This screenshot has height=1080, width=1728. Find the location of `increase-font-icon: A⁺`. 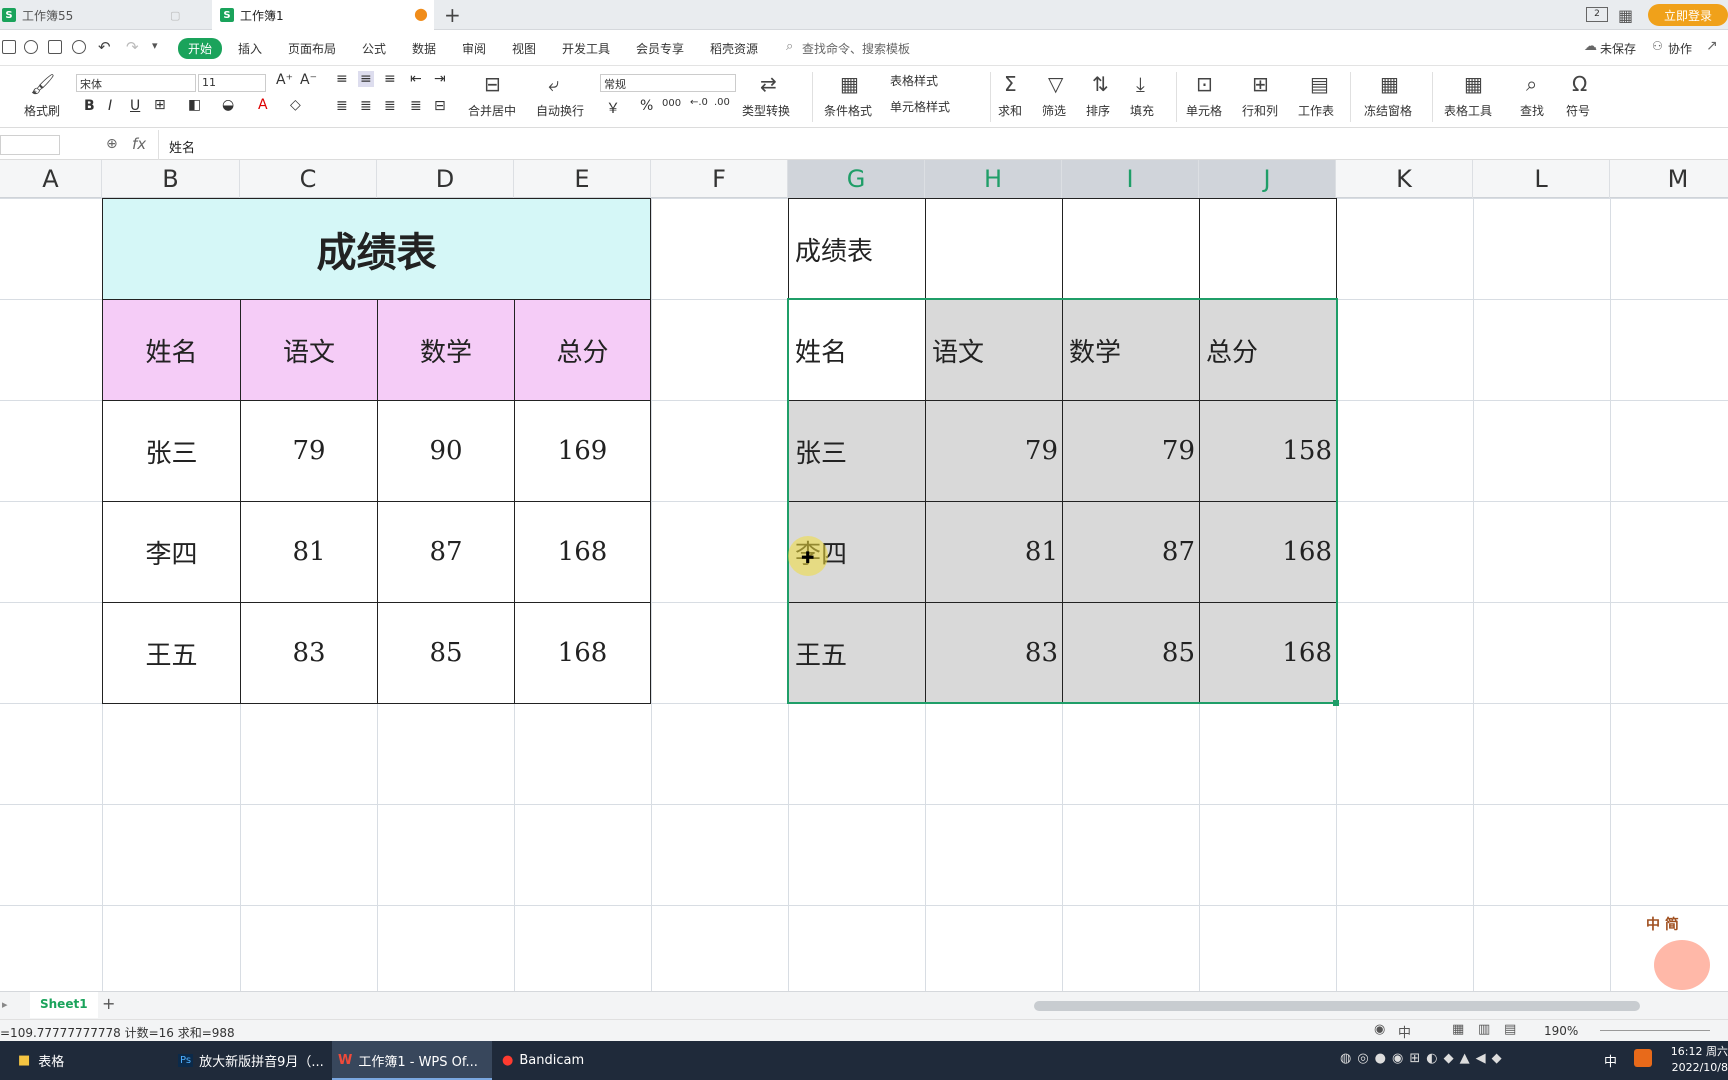

increase-font-icon: A⁺ is located at coordinates (284, 80).